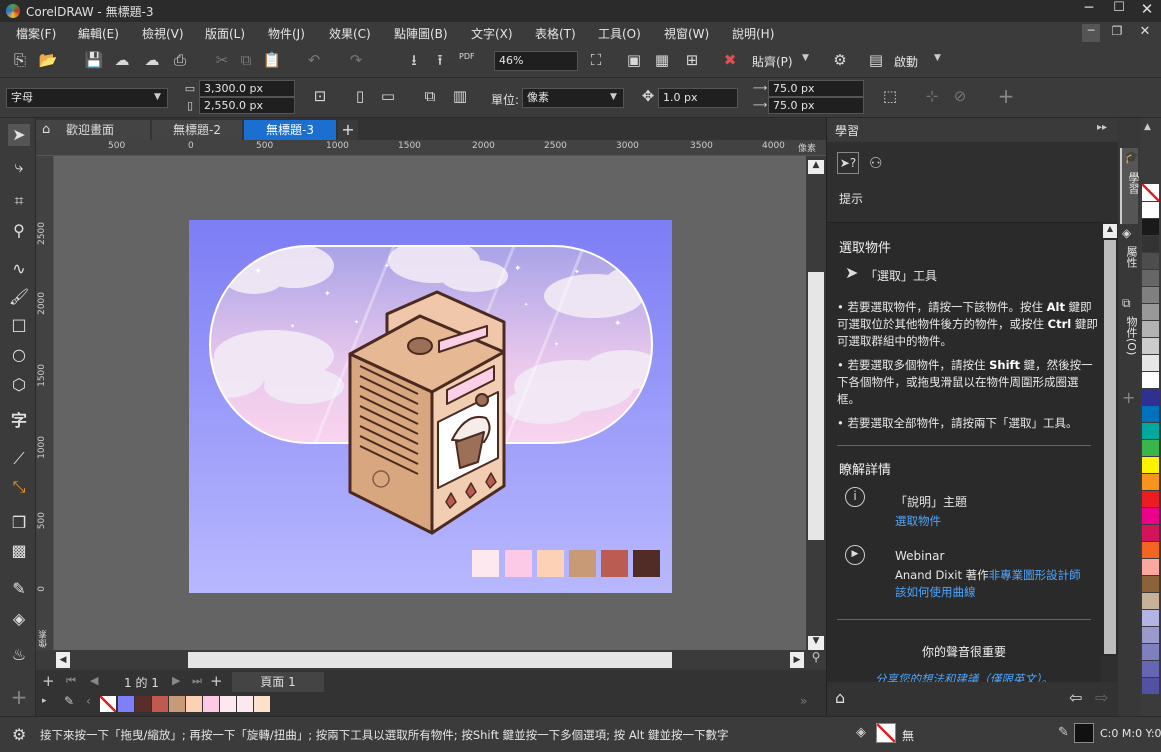 The width and height of the screenshot is (1161, 752). I want to click on fill-none-swatch, so click(886, 733).